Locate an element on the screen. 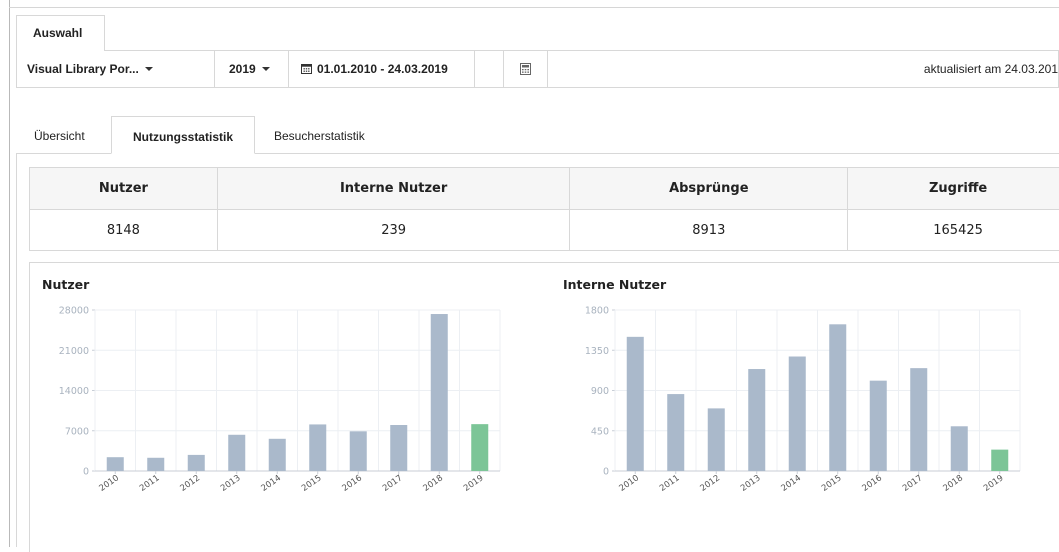  stats-value-row: 8148 239 8913 165425 is located at coordinates (544, 230).